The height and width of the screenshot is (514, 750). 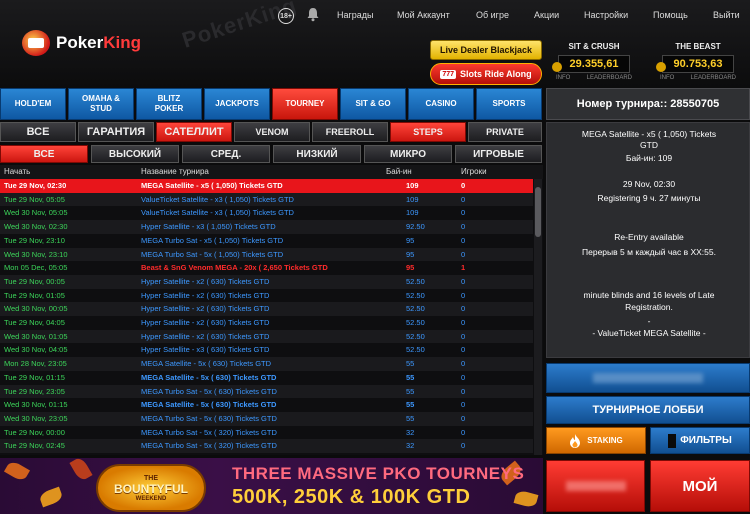 I want to click on leaf-decoration, so click(x=526, y=499).